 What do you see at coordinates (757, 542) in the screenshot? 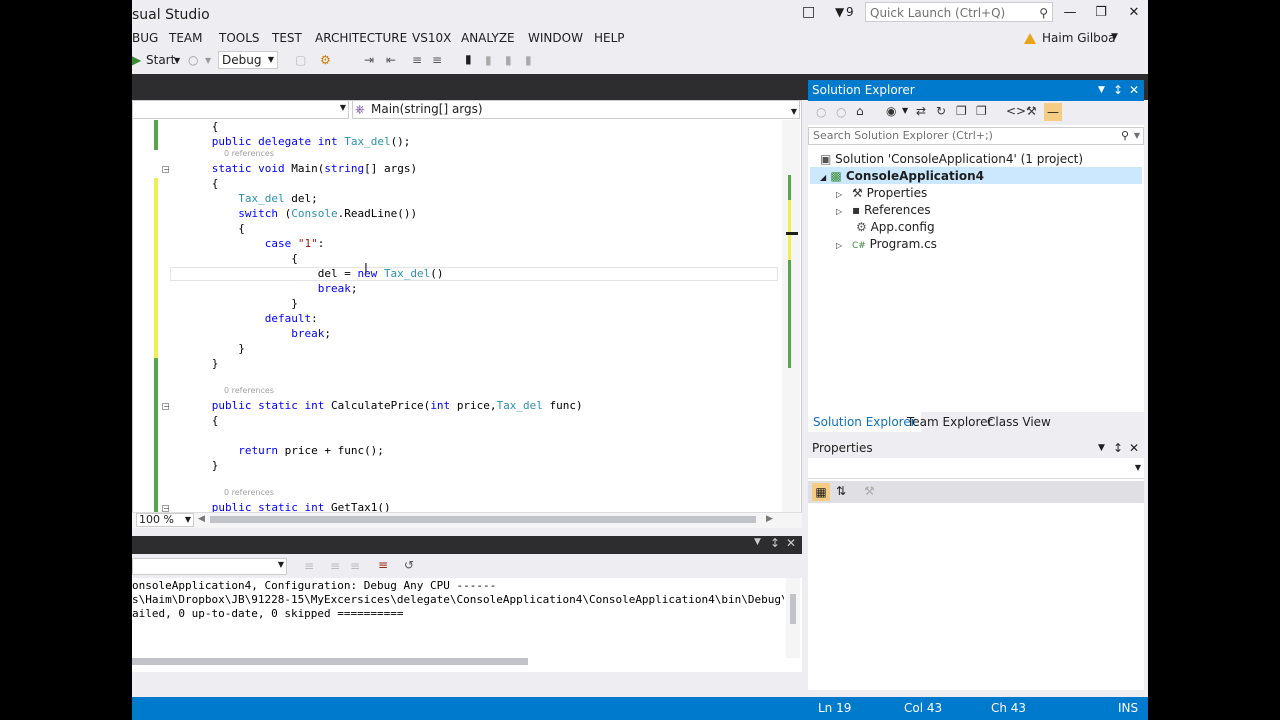
I see `output-options-icon: ▼` at bounding box center [757, 542].